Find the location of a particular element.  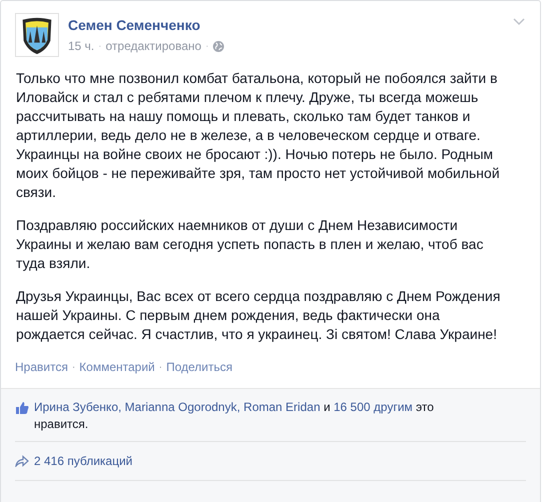

action-link: Поделиться is located at coordinates (199, 367).